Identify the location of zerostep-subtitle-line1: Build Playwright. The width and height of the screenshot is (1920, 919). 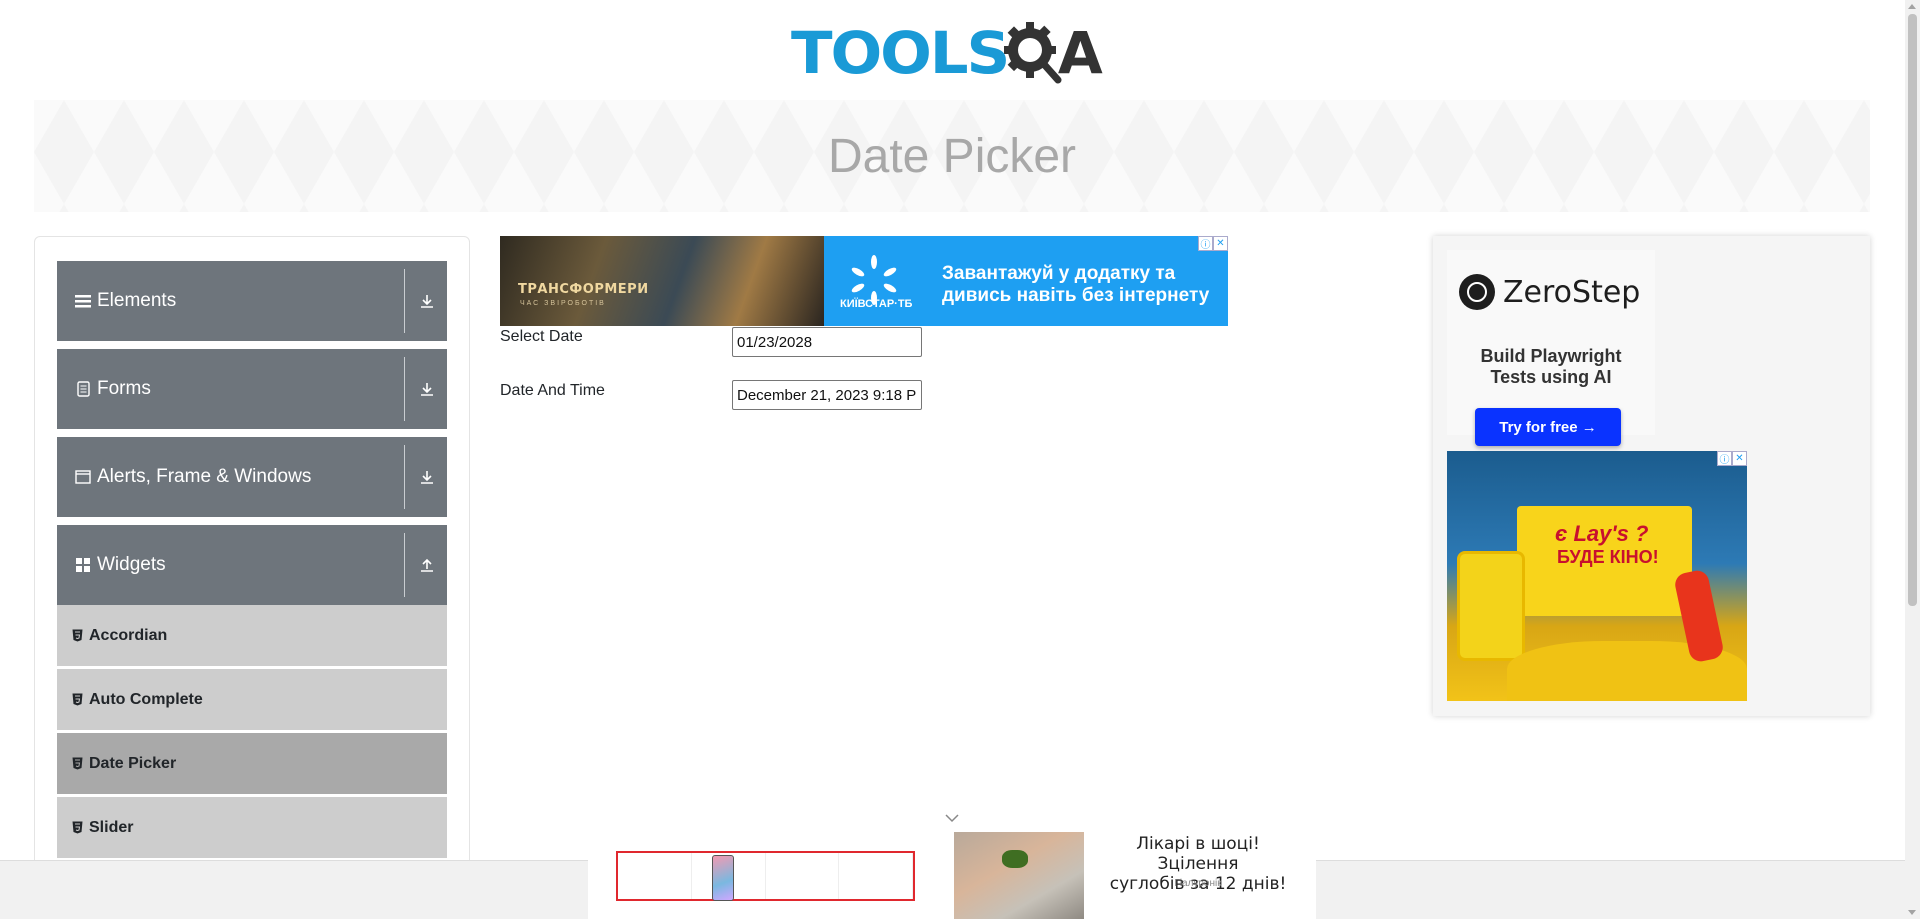
(1551, 356).